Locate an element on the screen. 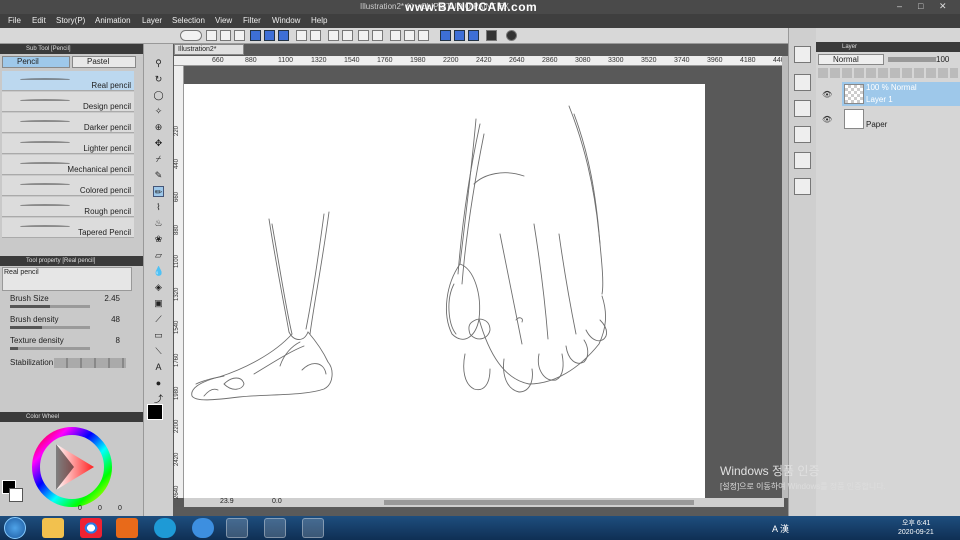 Image resolution: width=960 pixels, height=540 pixels. learning-icon is located at coordinates (491, 35).